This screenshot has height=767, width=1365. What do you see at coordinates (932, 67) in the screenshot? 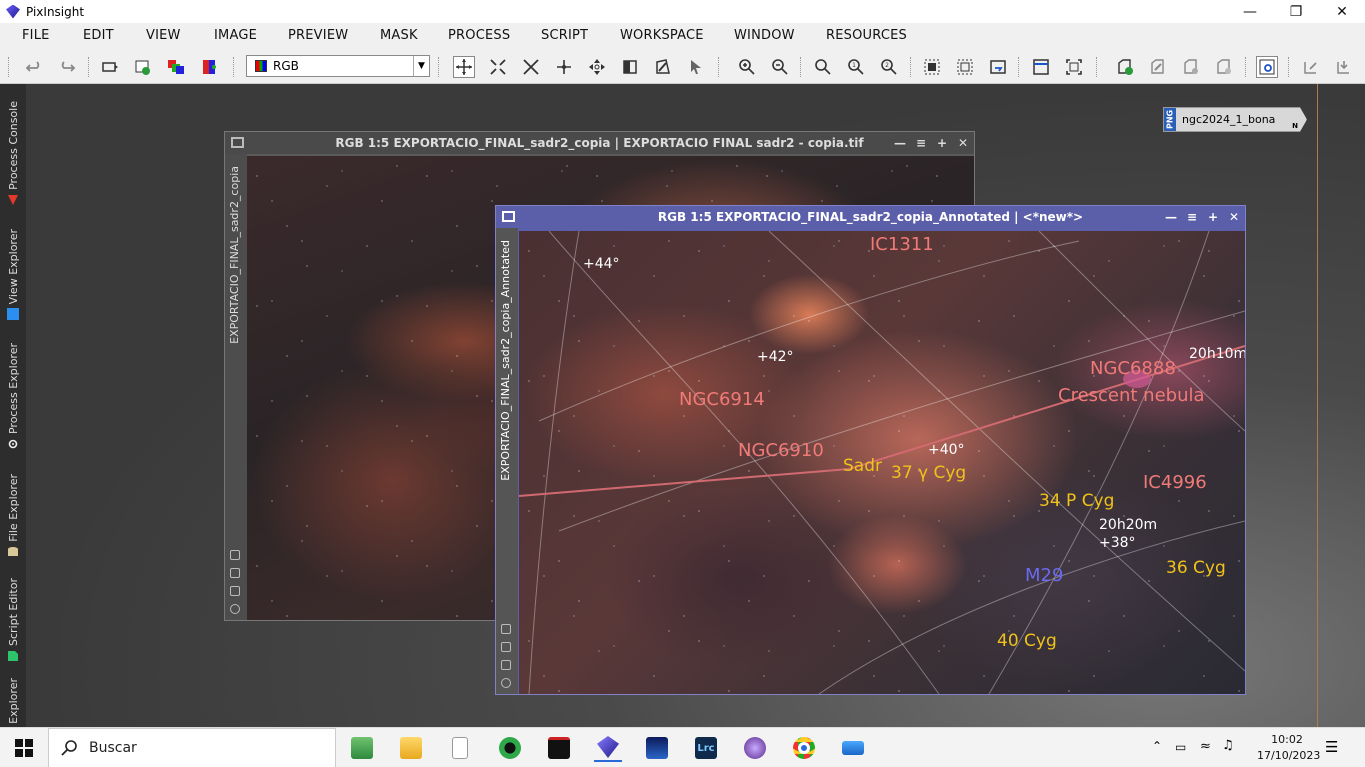
I see `select-region-icon` at bounding box center [932, 67].